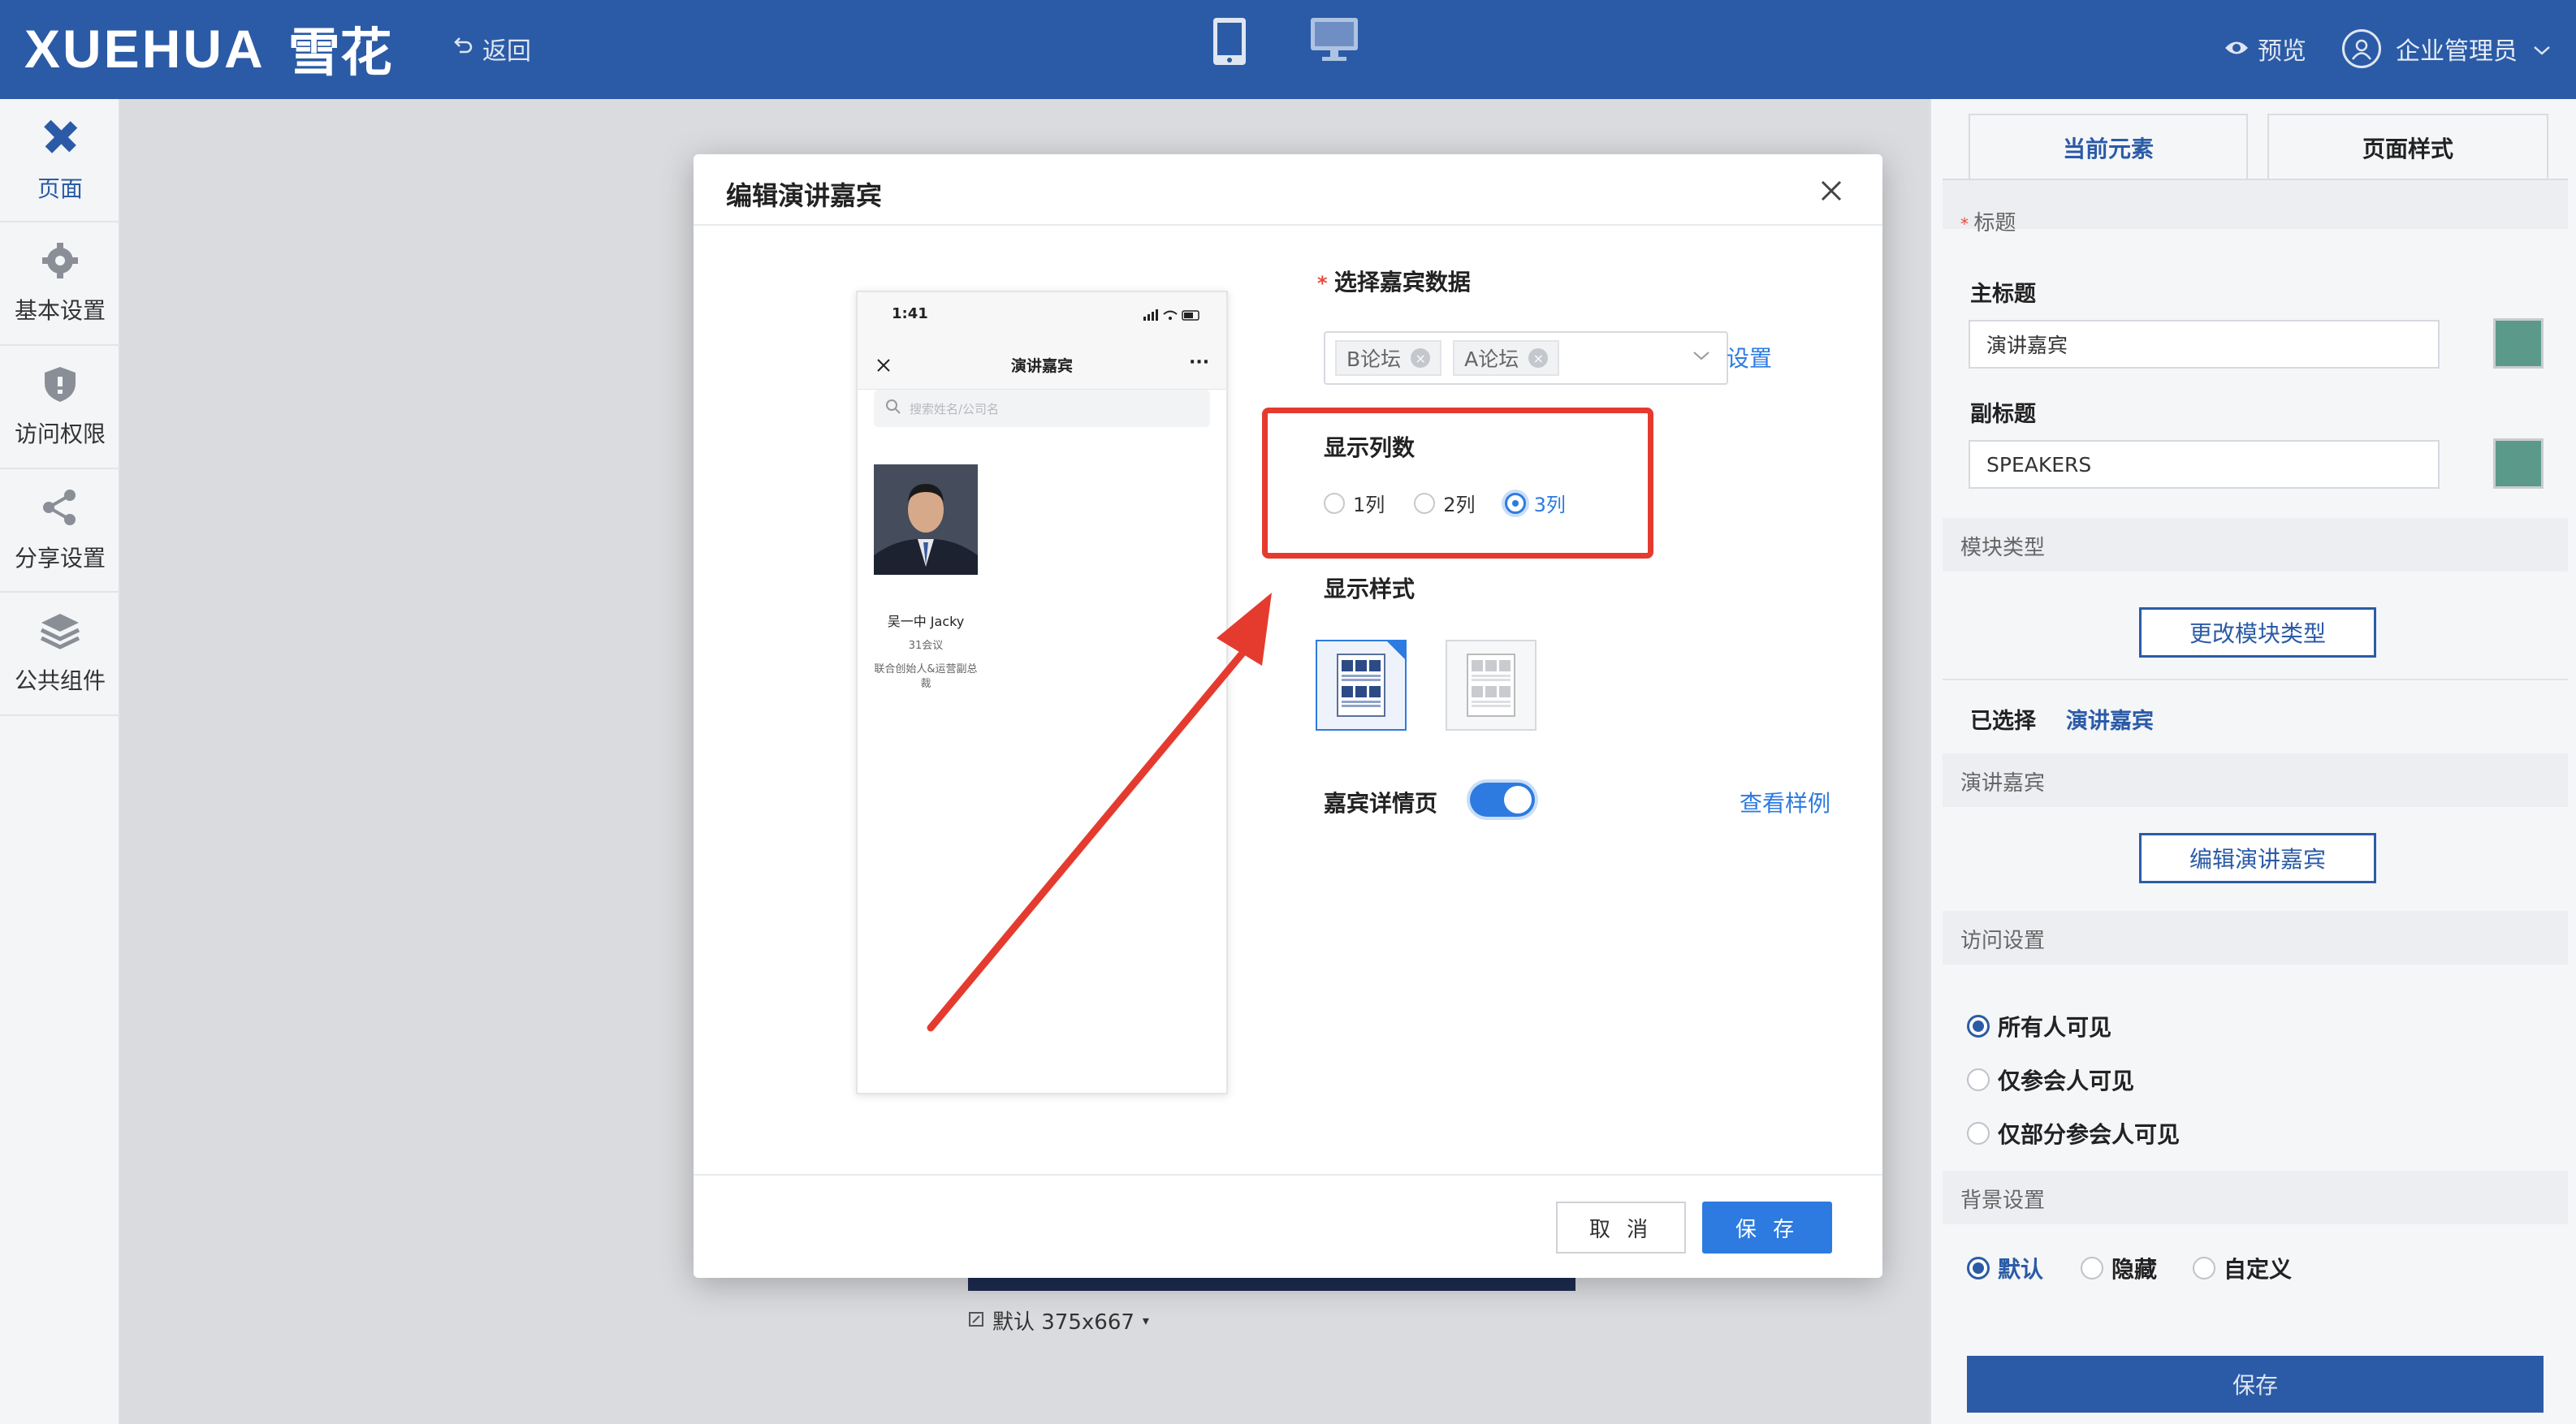 The width and height of the screenshot is (2576, 1424). I want to click on tab-page-style: 页面样式, so click(2407, 147).